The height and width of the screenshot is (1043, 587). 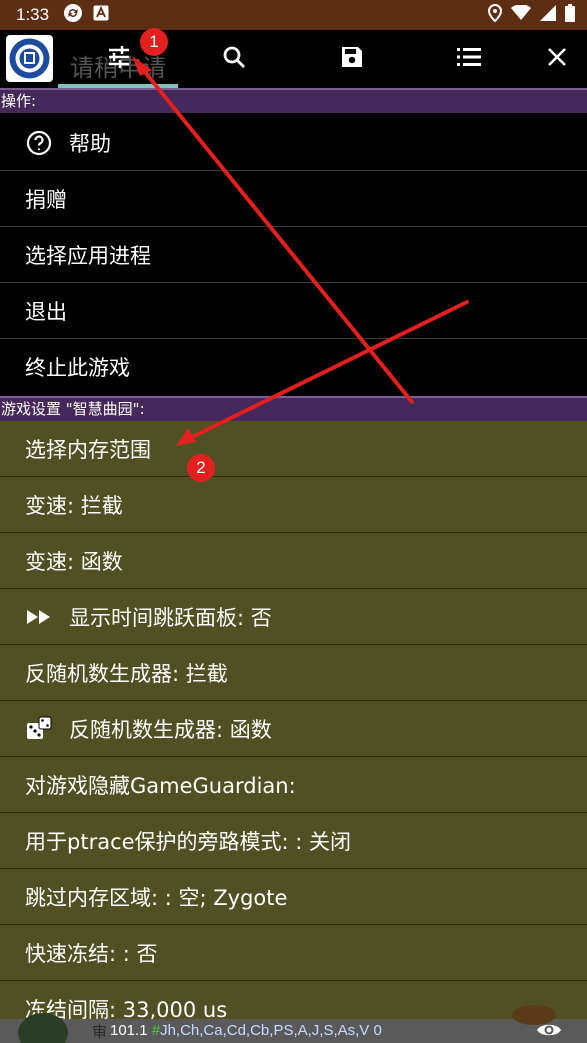 I want to click on annotation-badge-1: 1, so click(x=154, y=42).